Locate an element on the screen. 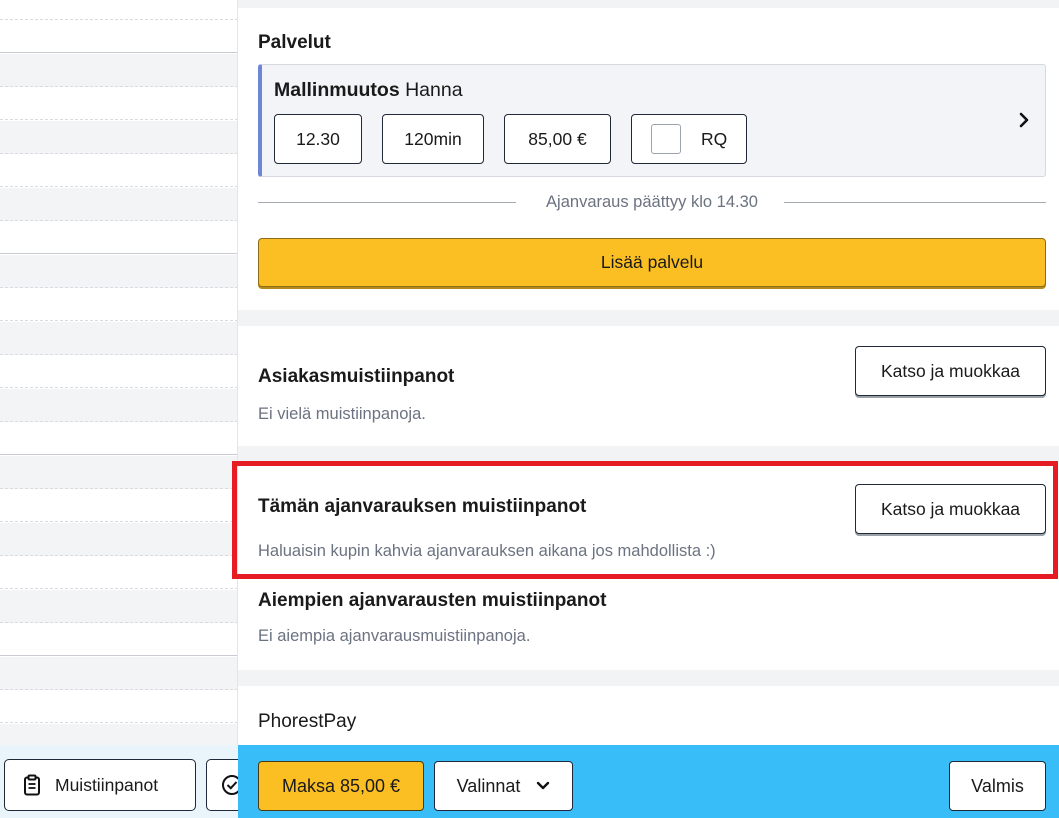 Image resolution: width=1059 pixels, height=818 pixels. previous-notes-title: Aiempien ajanvarausten muistiinpanot is located at coordinates (432, 600).